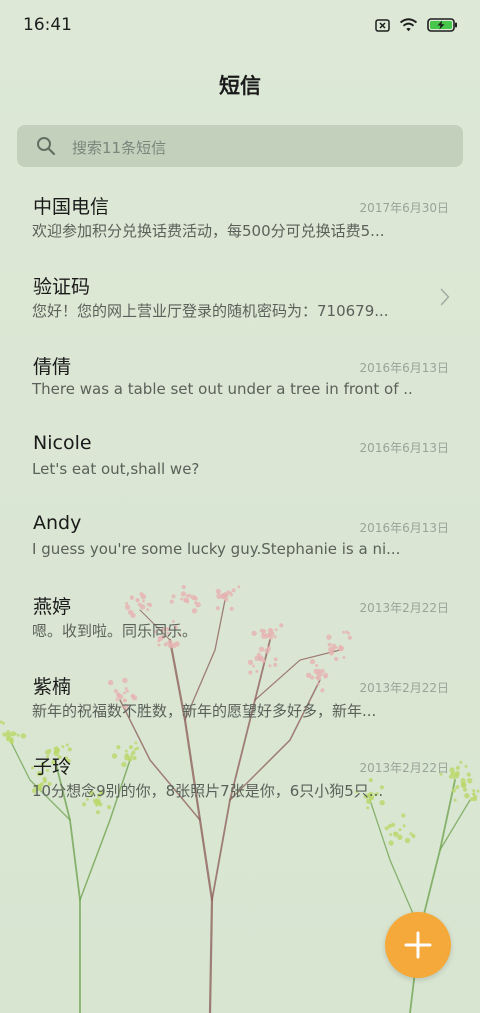  I want to click on message-sender: Nicole, so click(62, 443).